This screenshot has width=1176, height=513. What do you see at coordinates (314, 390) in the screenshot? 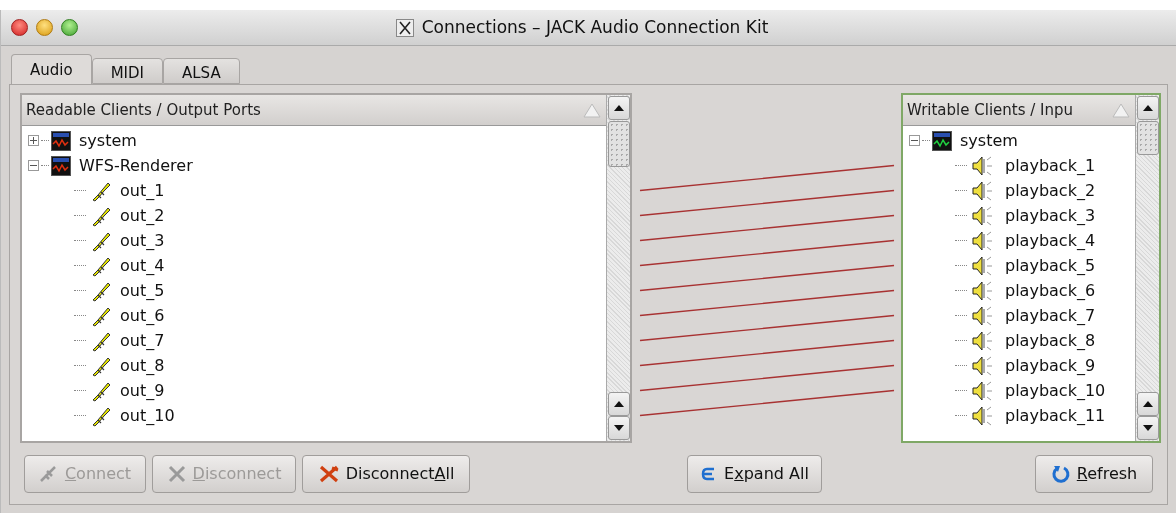
I see `port-row: out_9` at bounding box center [314, 390].